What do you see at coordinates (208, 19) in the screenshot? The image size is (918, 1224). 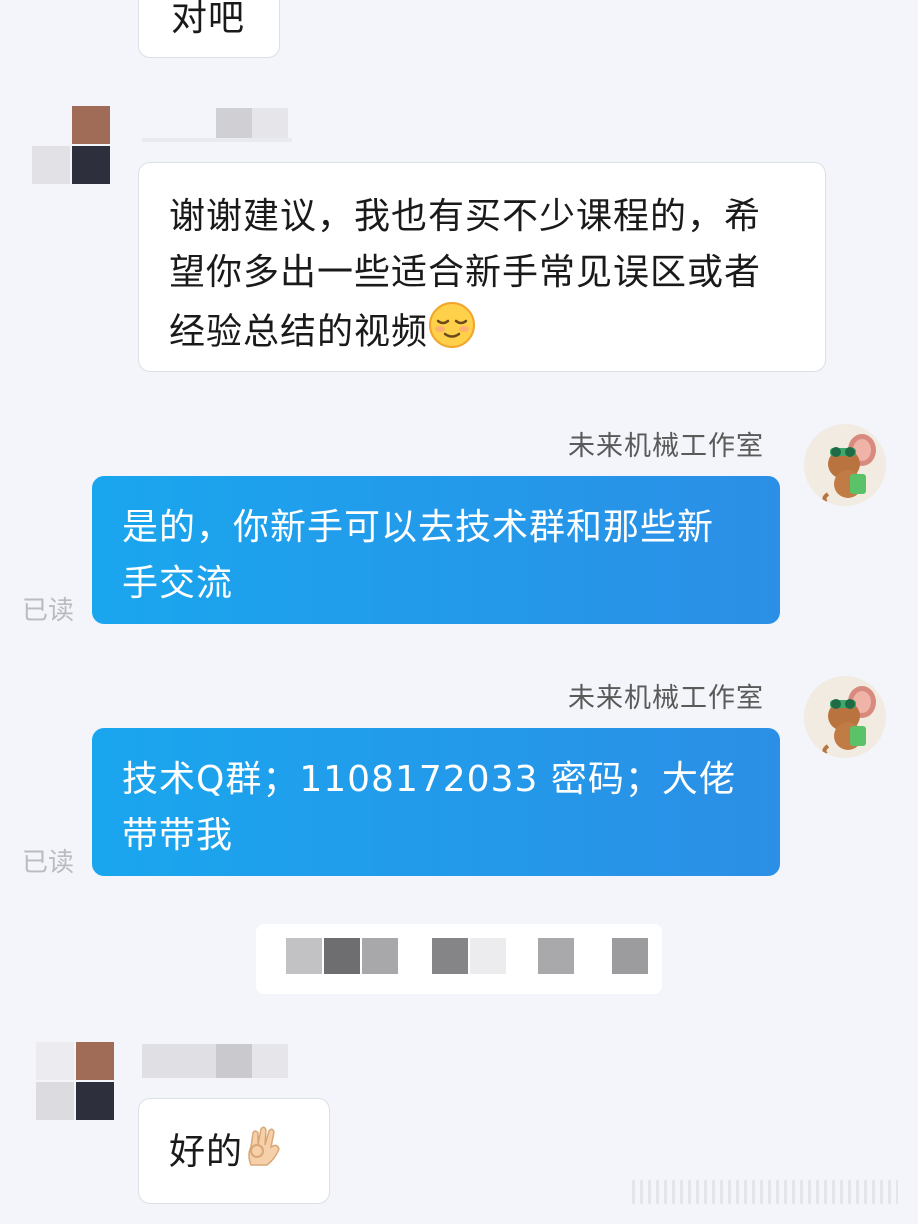 I see `message-text: 对吧` at bounding box center [208, 19].